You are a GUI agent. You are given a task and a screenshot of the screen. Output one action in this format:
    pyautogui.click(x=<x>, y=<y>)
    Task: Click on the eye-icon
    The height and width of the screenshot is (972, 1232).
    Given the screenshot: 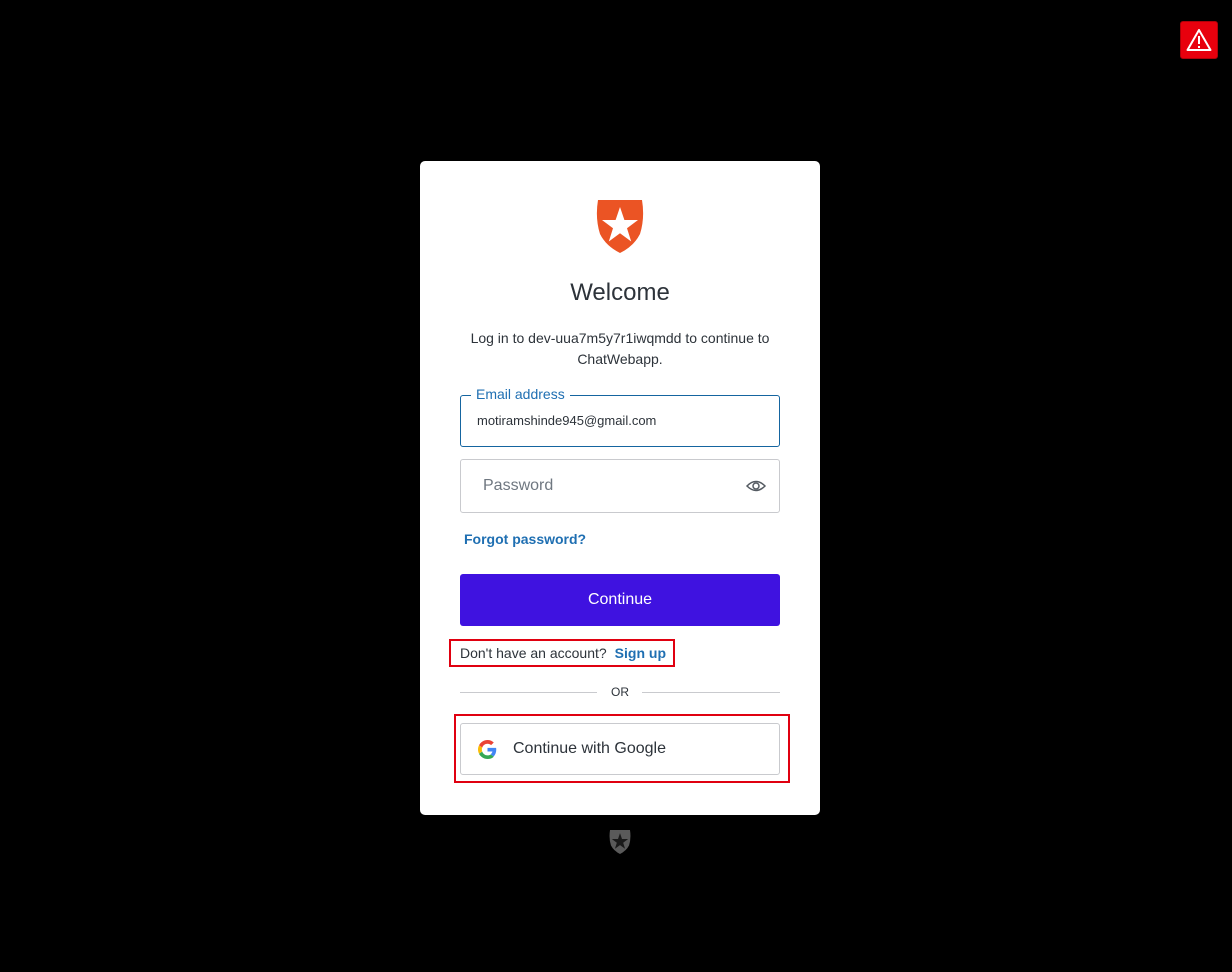 What is the action you would take?
    pyautogui.click(x=756, y=486)
    